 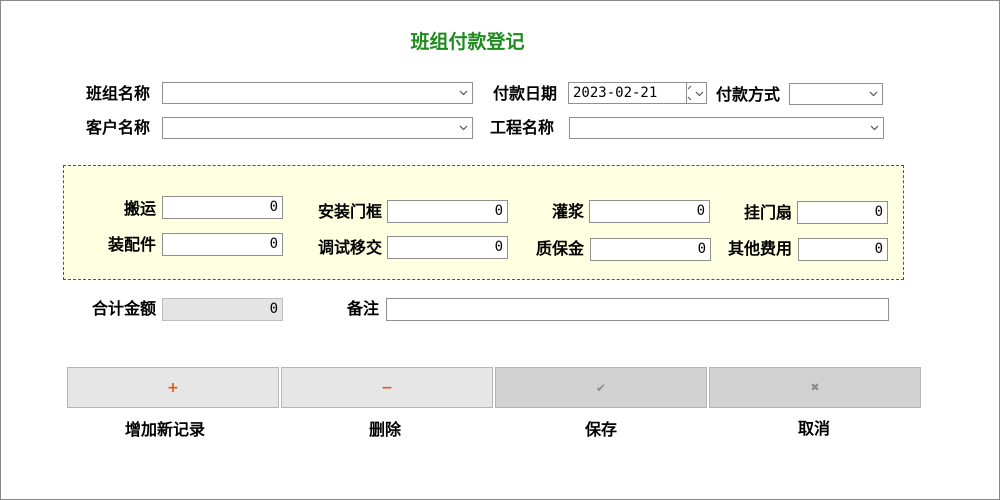 I want to click on zhibaojin-input: 0, so click(x=650, y=249).